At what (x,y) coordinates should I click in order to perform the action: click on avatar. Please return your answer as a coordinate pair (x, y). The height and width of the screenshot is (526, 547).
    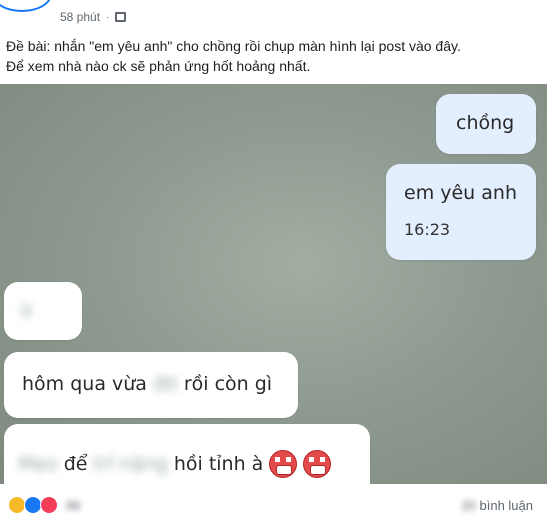
    Looking at the image, I should click on (26, 6).